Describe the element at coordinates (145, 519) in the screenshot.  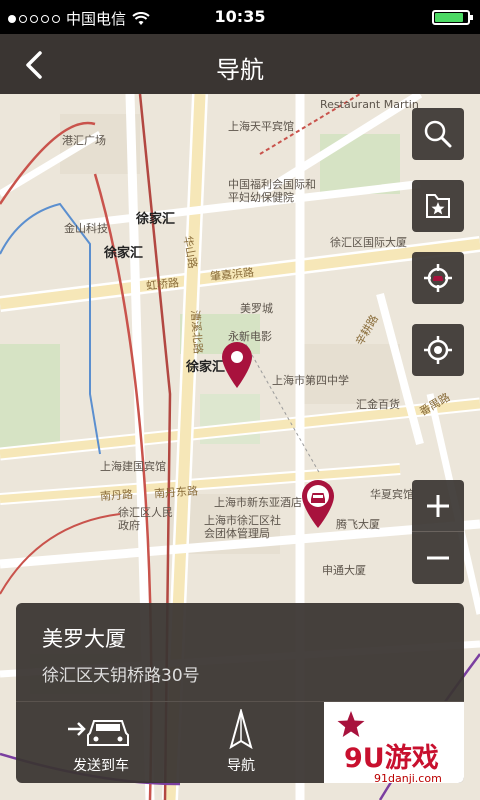
I see `poi-label: 徐汇区人民政府` at that location.